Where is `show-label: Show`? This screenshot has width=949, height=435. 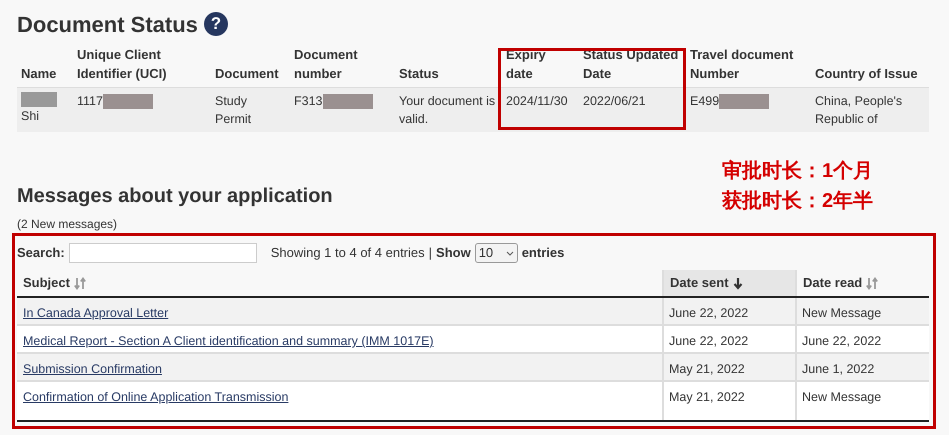
show-label: Show is located at coordinates (453, 253).